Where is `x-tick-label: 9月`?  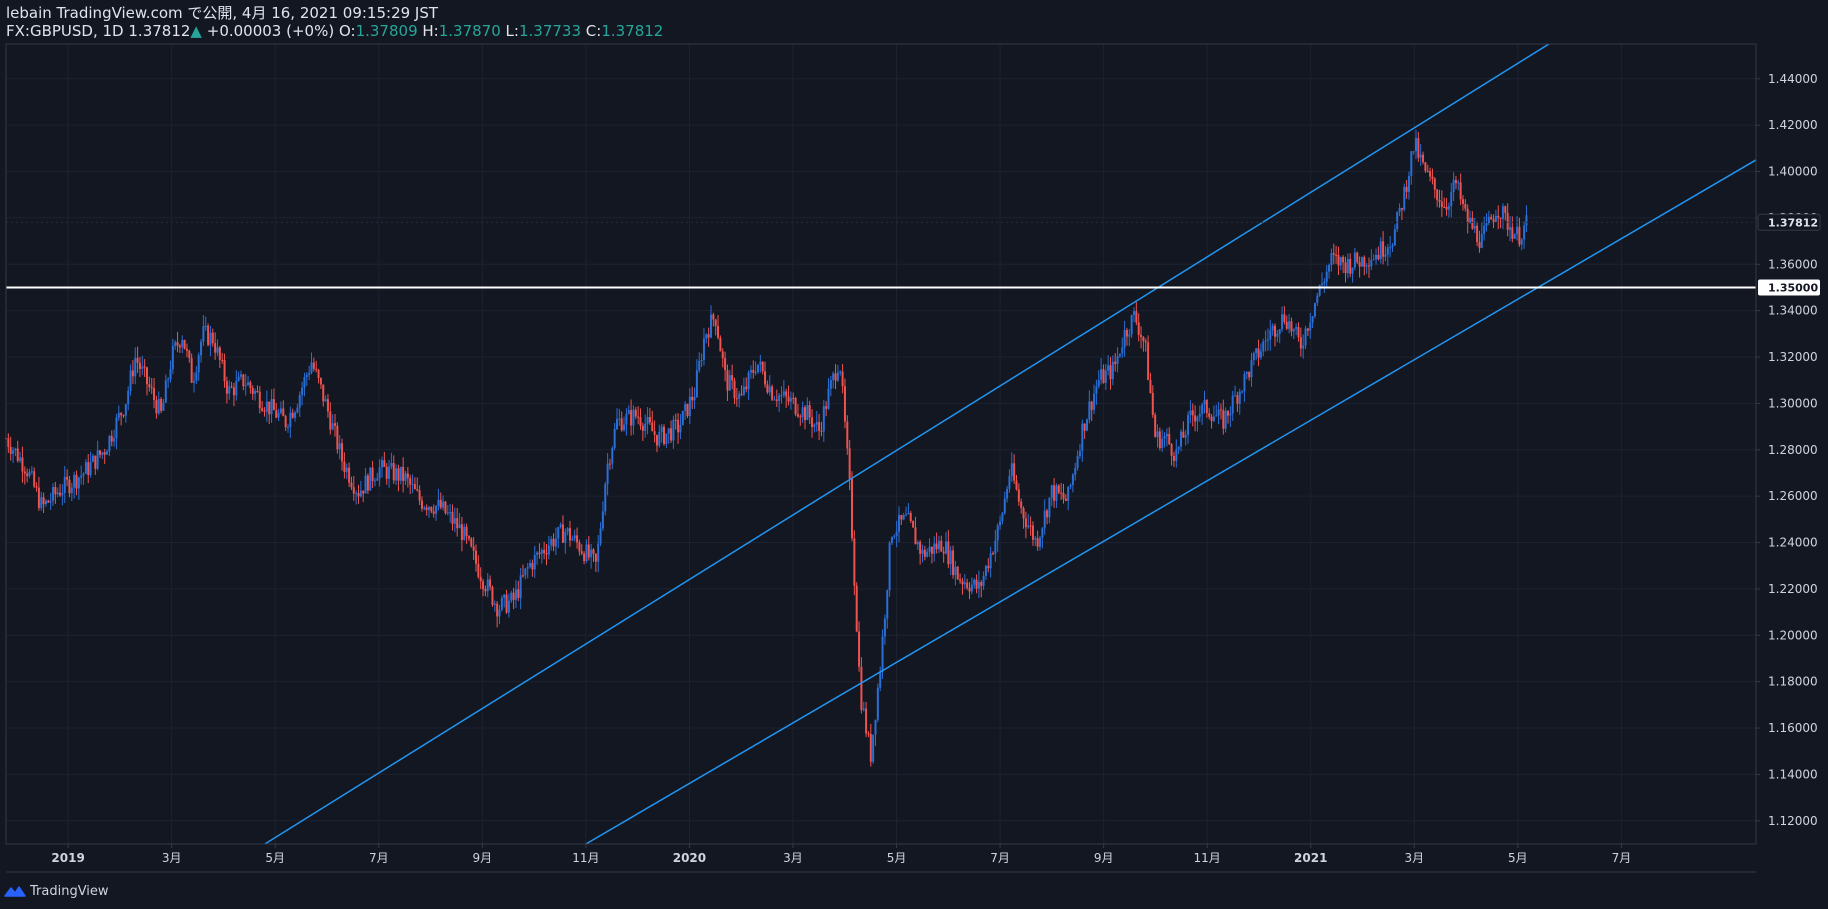
x-tick-label: 9月 is located at coordinates (1104, 858).